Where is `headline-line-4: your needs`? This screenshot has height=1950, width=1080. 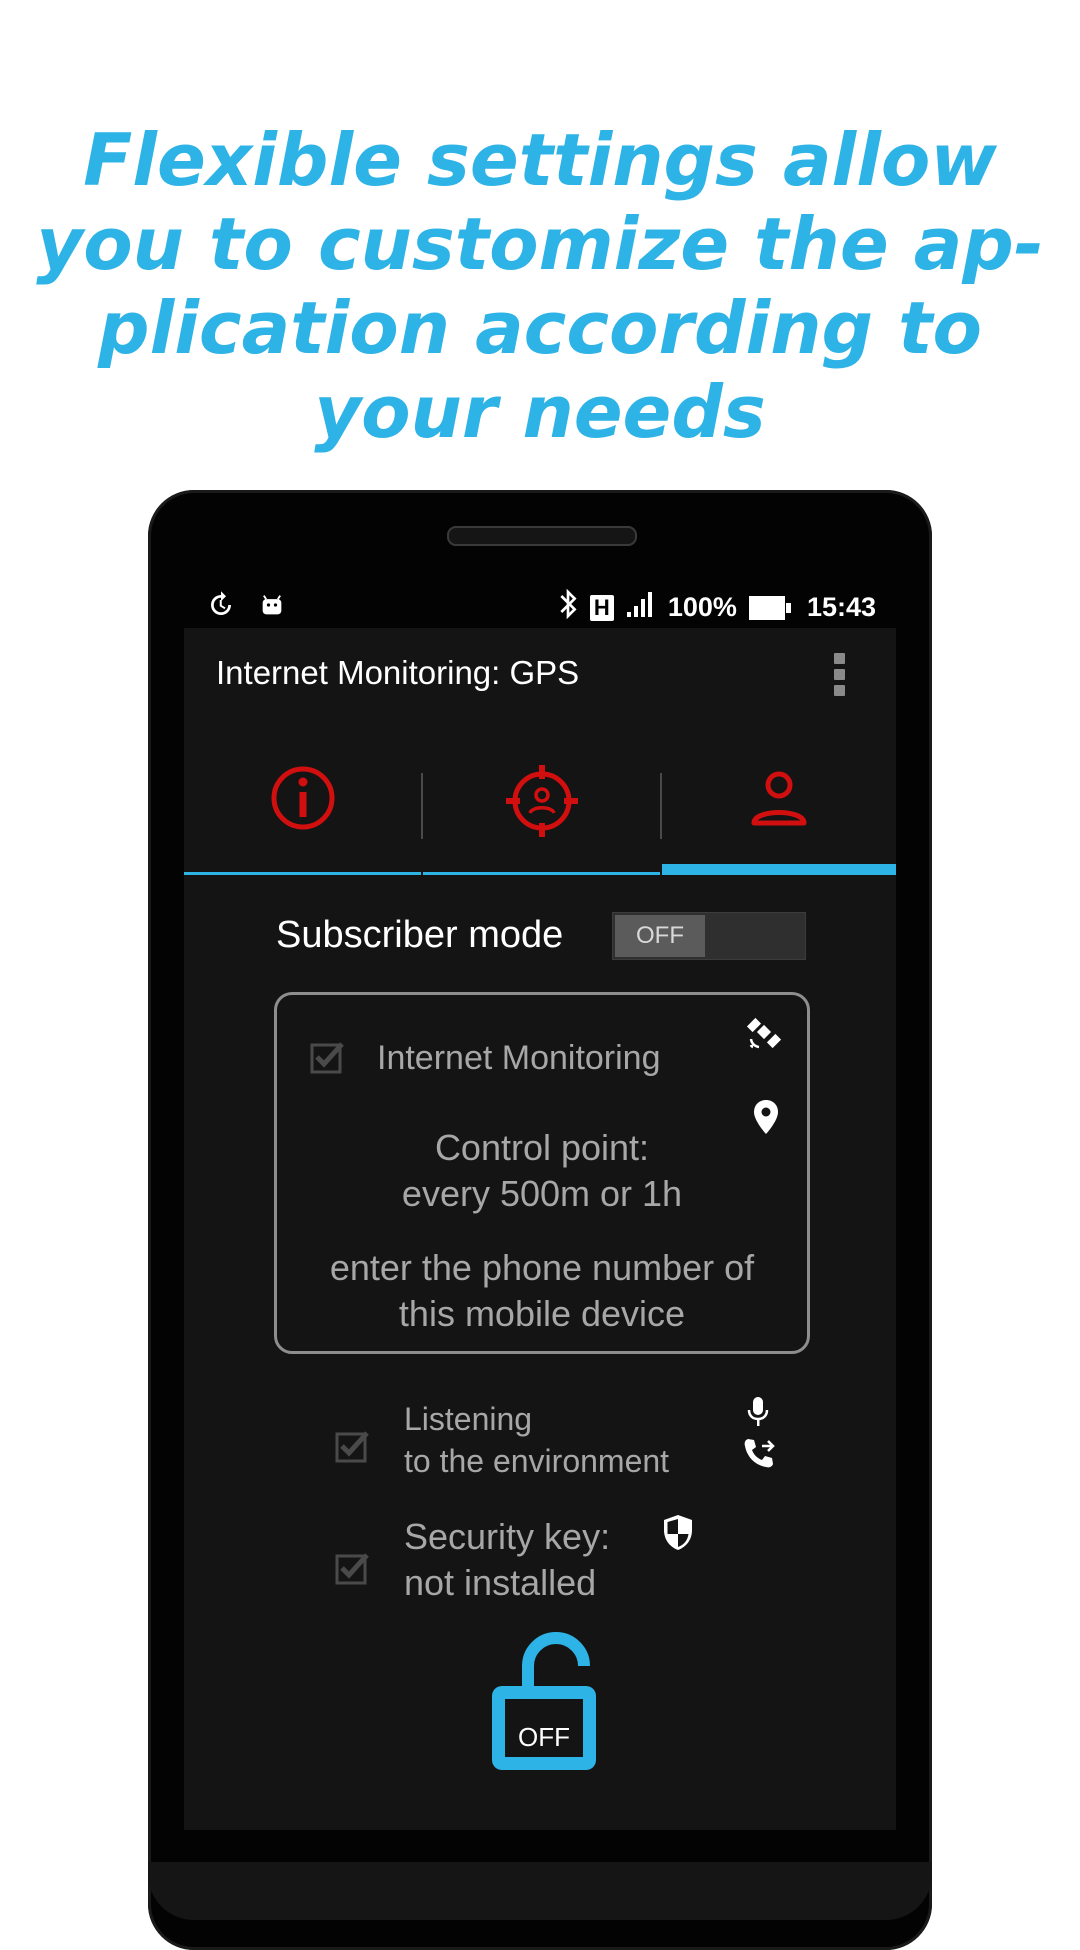 headline-line-4: your needs is located at coordinates (540, 412).